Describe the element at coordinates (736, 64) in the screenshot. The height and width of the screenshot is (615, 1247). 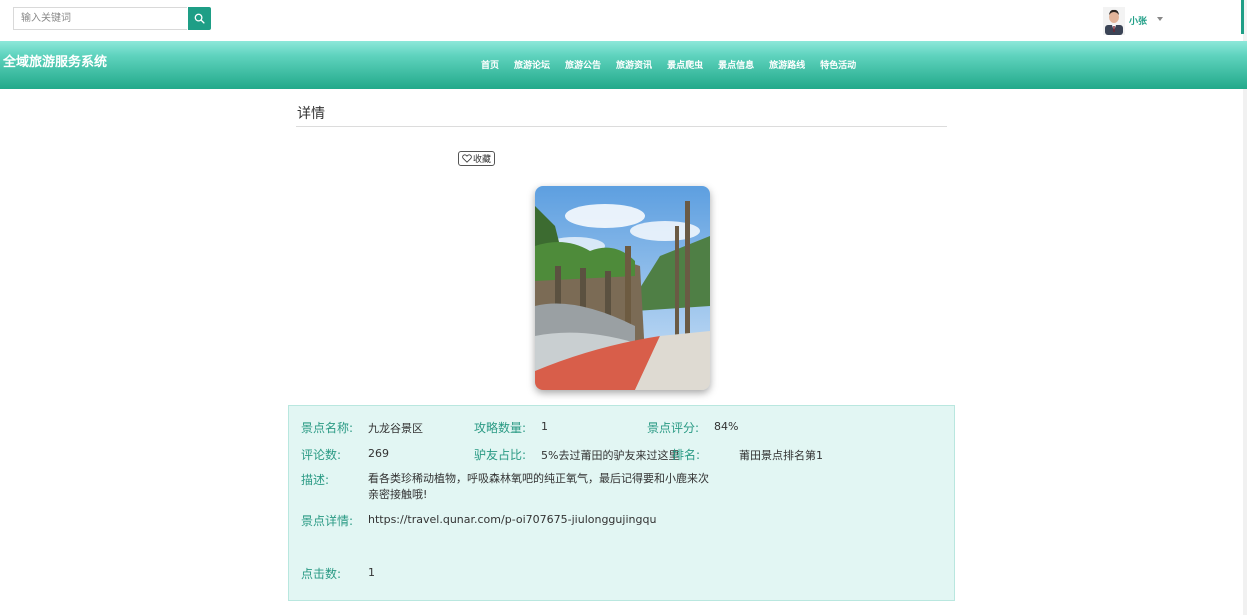
I see `nav-attractions: 景点信息` at that location.